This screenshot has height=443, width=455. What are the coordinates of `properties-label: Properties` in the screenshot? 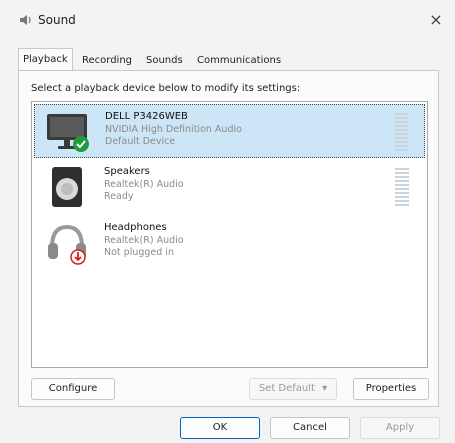 It's located at (391, 388).